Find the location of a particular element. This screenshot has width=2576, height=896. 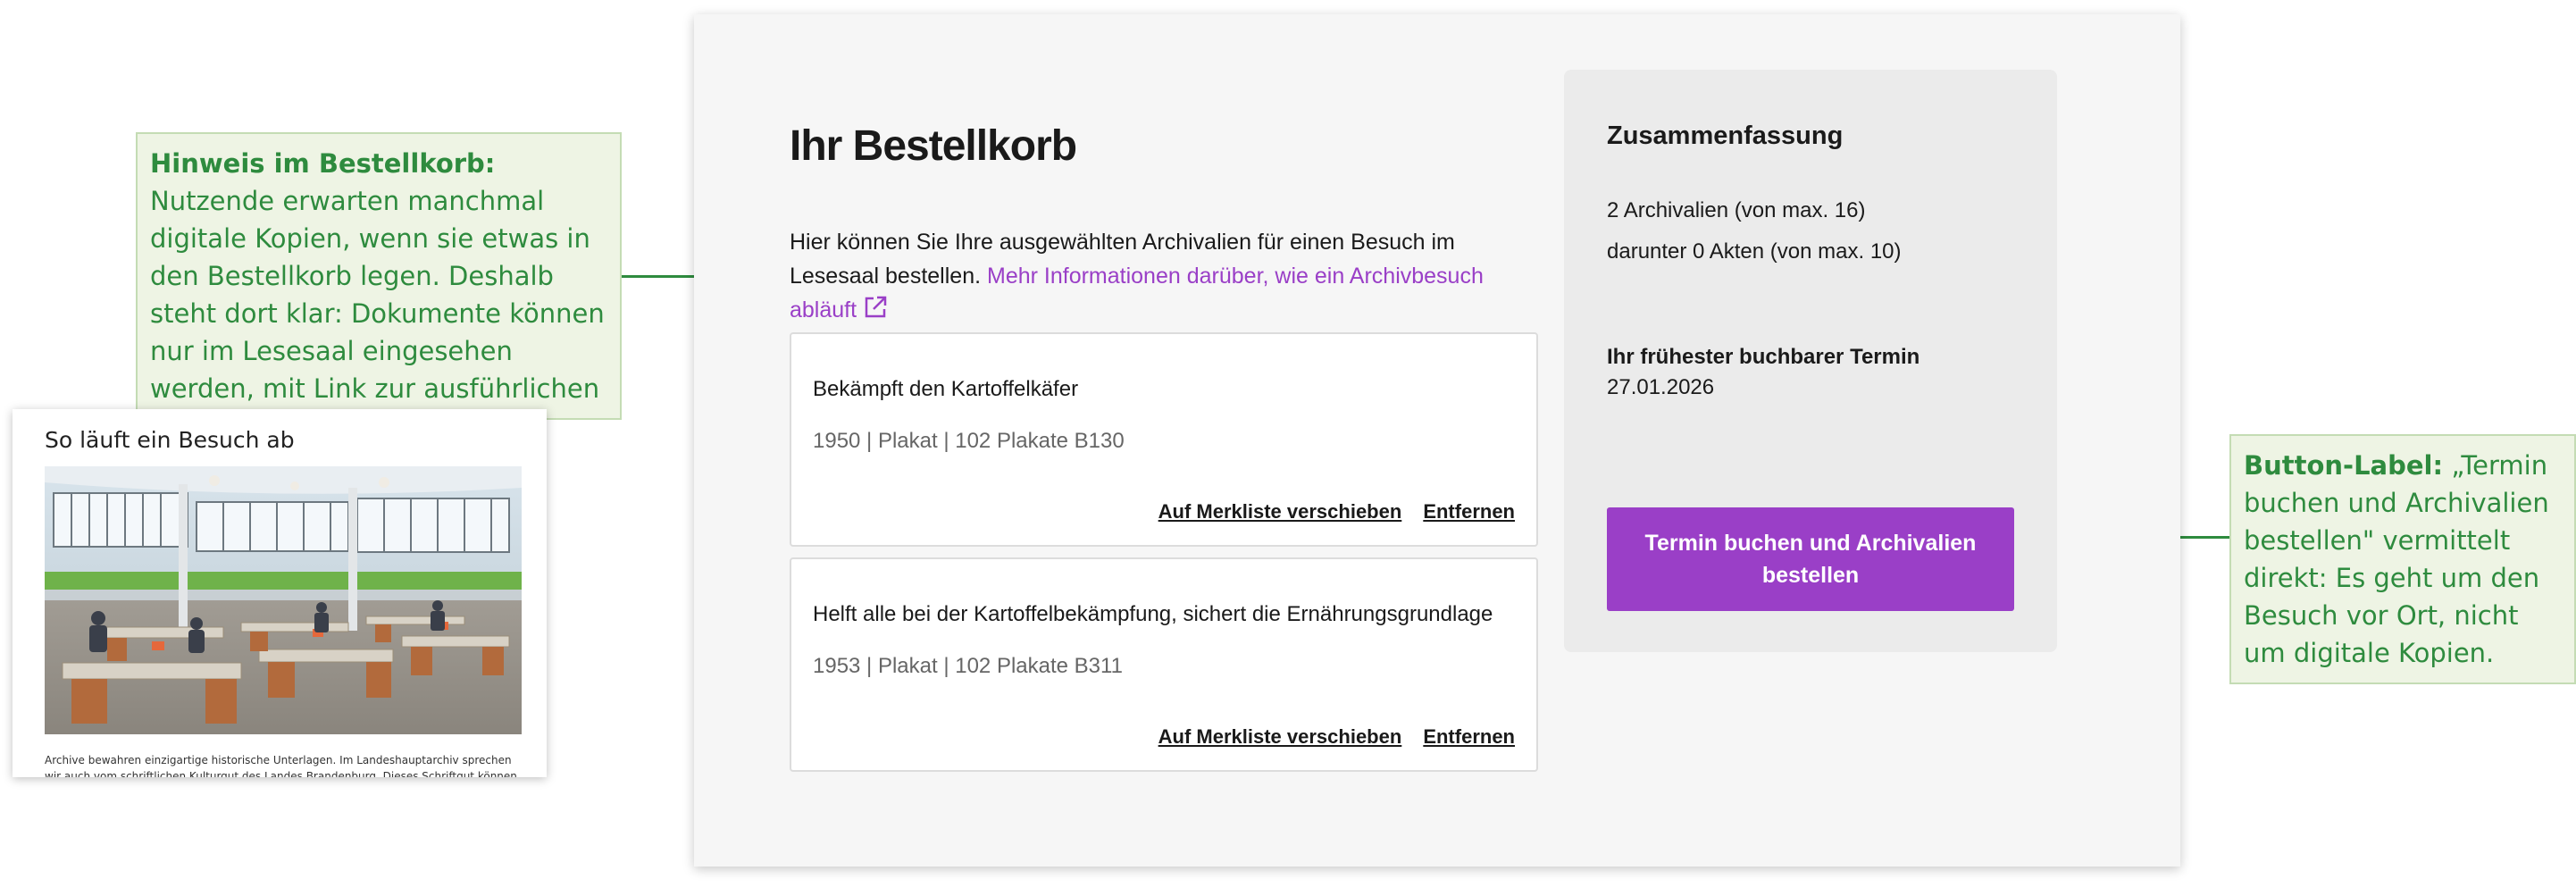

left-annotation-label: Hinweis im Bestellkorb: is located at coordinates (323, 163).